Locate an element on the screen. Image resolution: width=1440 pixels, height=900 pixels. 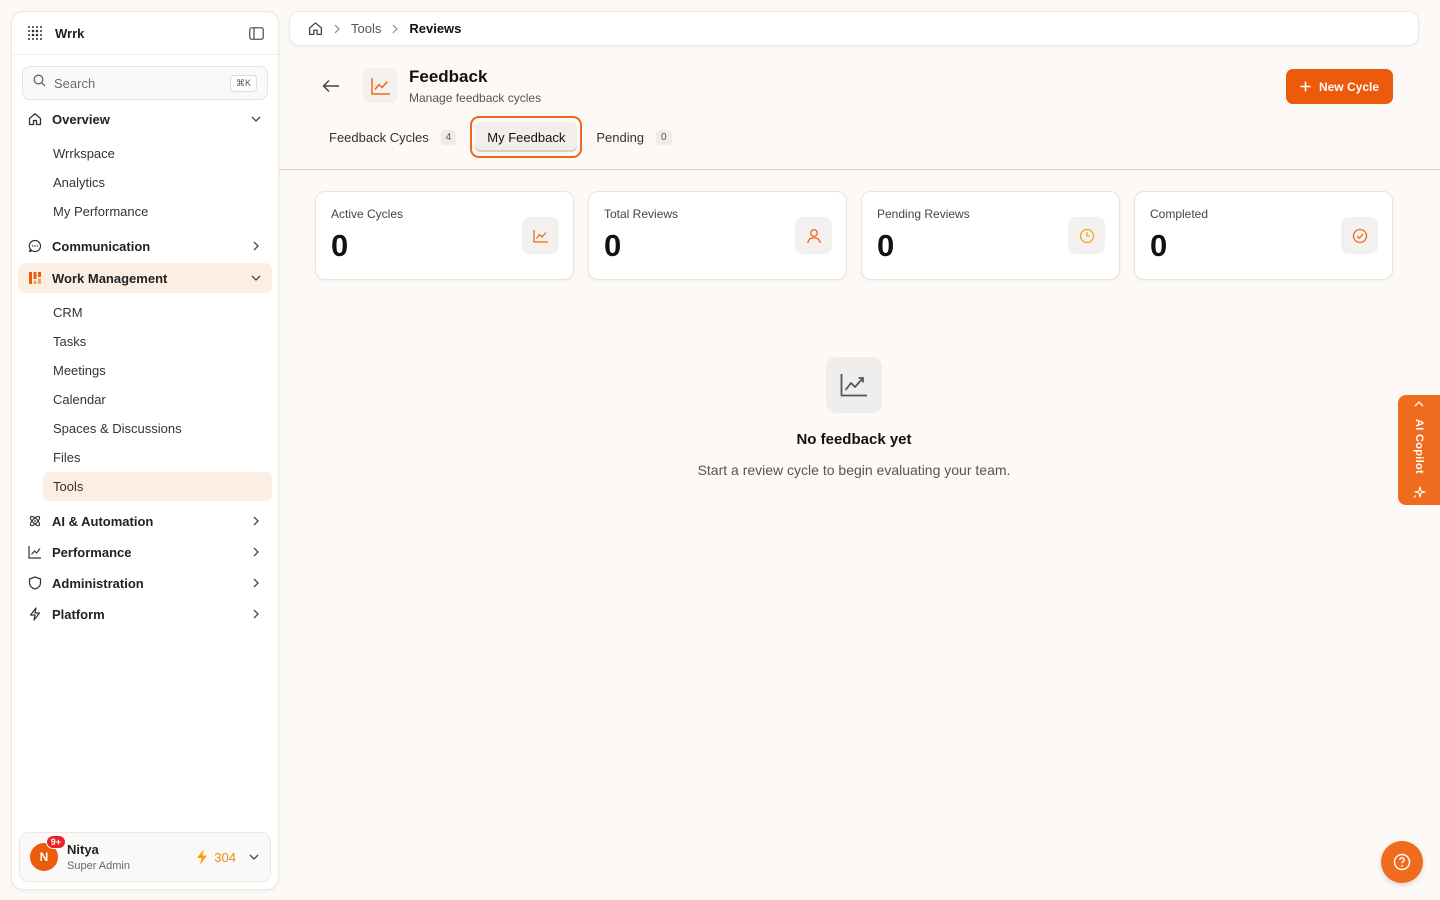
chevron-up-icon is located at coordinates (1419, 404).